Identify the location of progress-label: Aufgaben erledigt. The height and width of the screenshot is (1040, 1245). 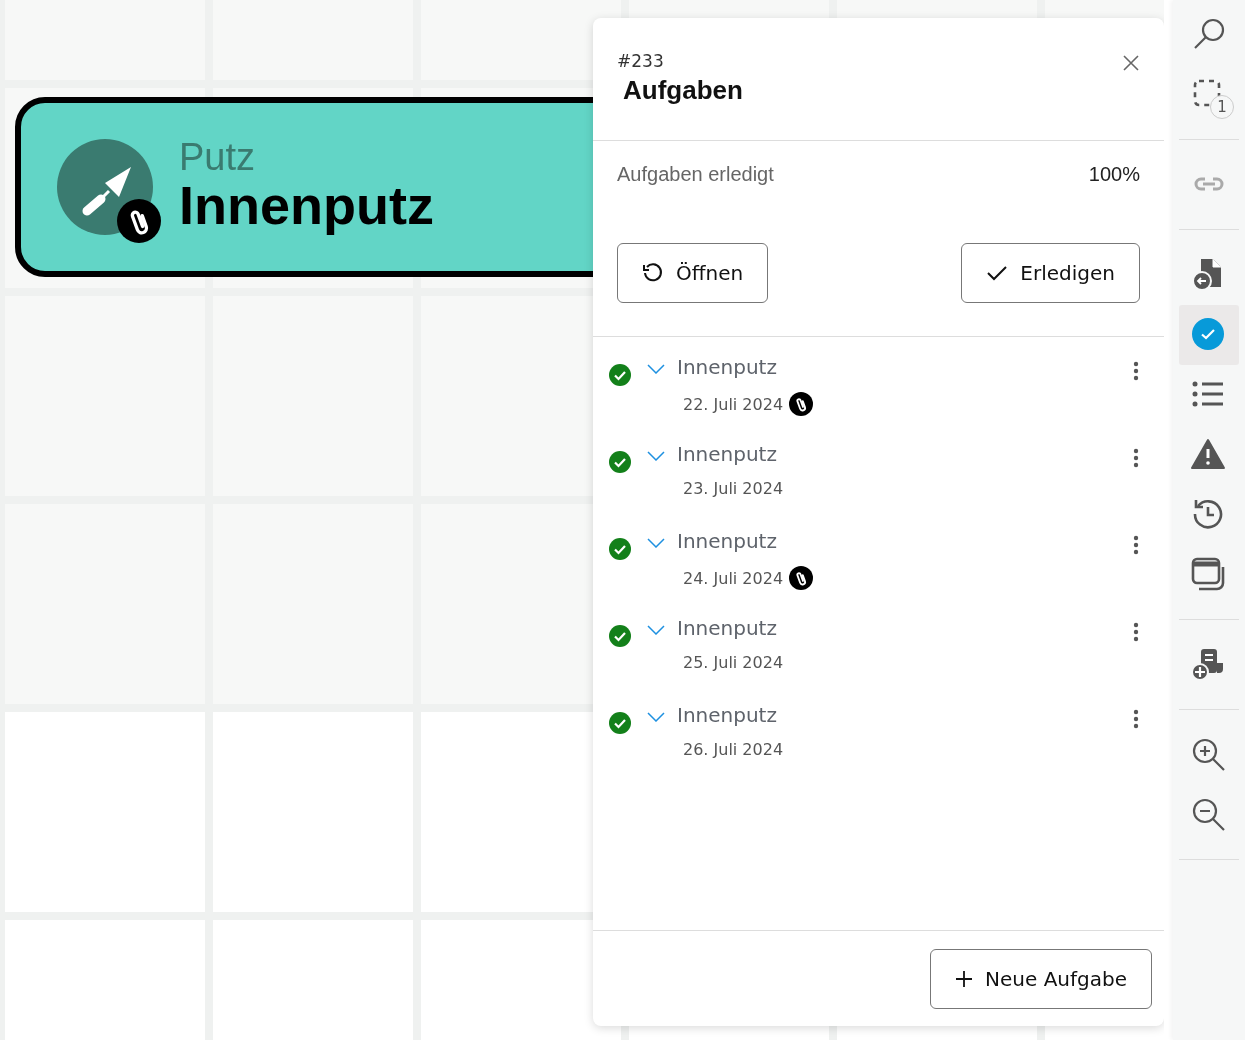
(695, 174).